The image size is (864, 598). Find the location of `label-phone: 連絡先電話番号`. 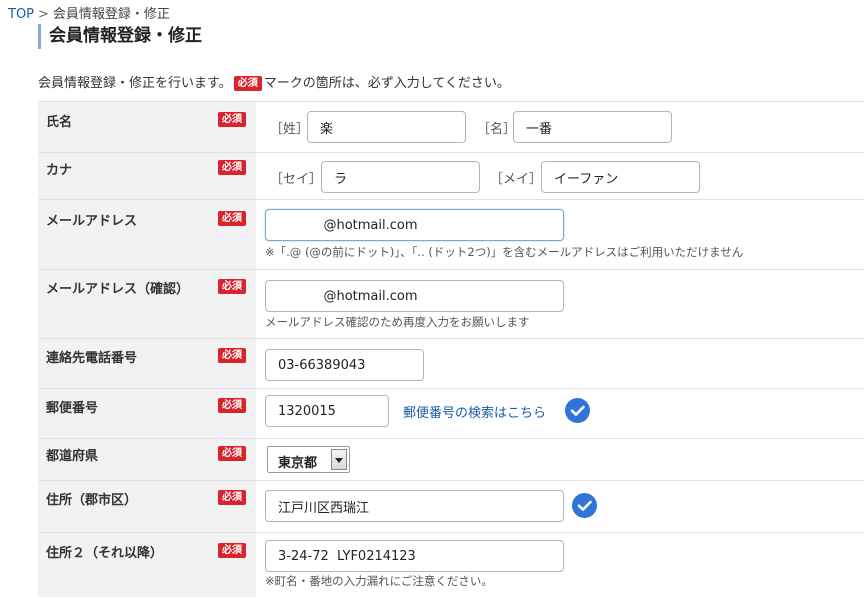

label-phone: 連絡先電話番号 is located at coordinates (92, 358).